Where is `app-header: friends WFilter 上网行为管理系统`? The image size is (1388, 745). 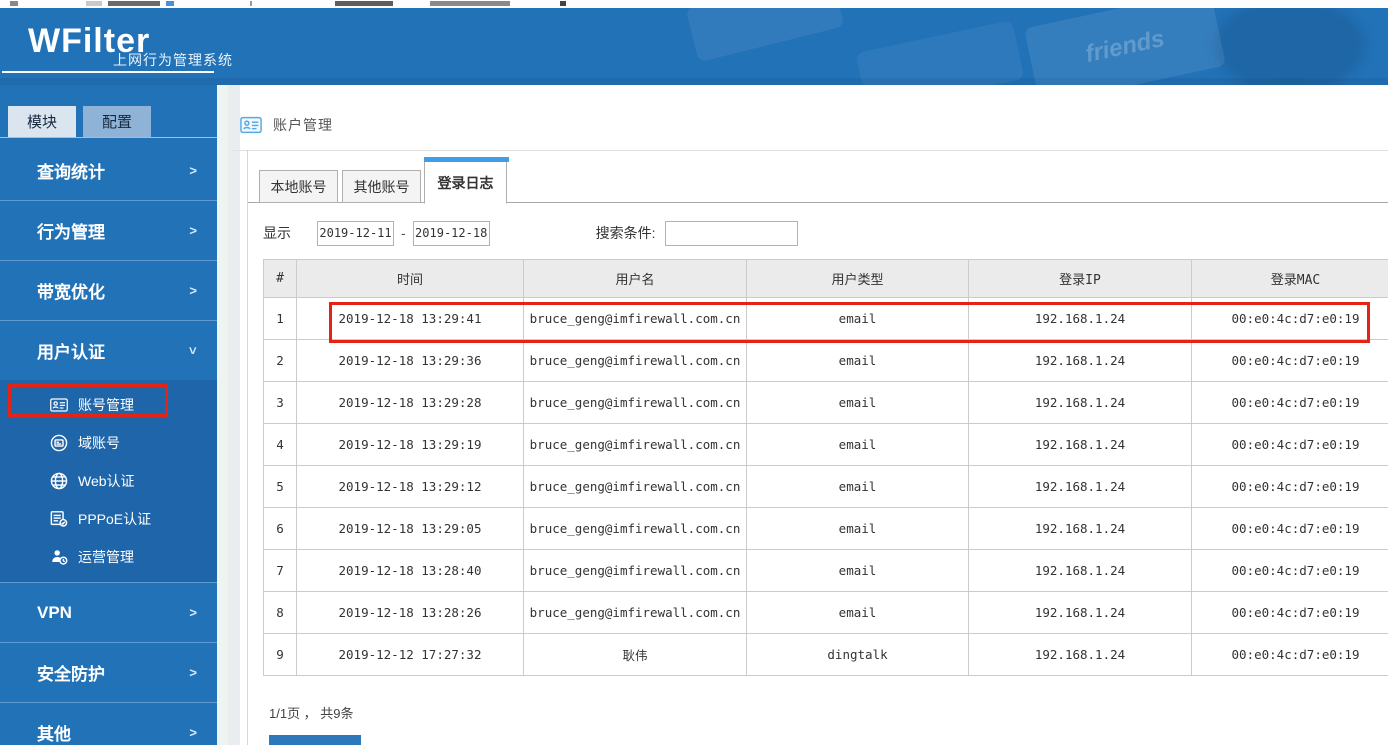 app-header: friends WFilter 上网行为管理系统 is located at coordinates (694, 46).